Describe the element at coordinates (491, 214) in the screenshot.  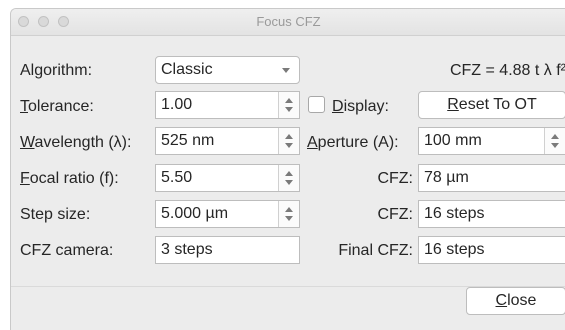
I see `cfz-steps-field: 16 steps` at that location.